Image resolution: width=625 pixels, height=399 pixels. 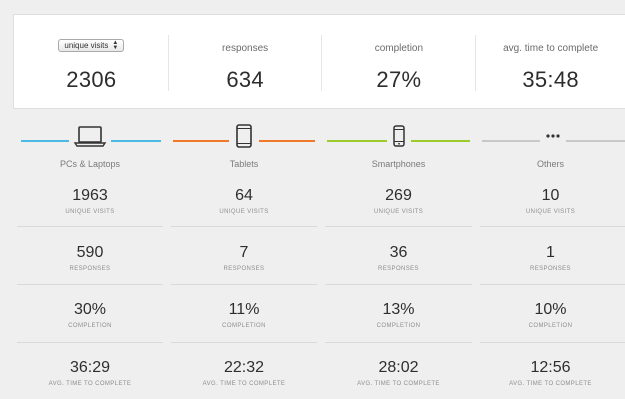 I want to click on unique-visits-metric: 10 UNIQUE VISITS, so click(x=550, y=201).